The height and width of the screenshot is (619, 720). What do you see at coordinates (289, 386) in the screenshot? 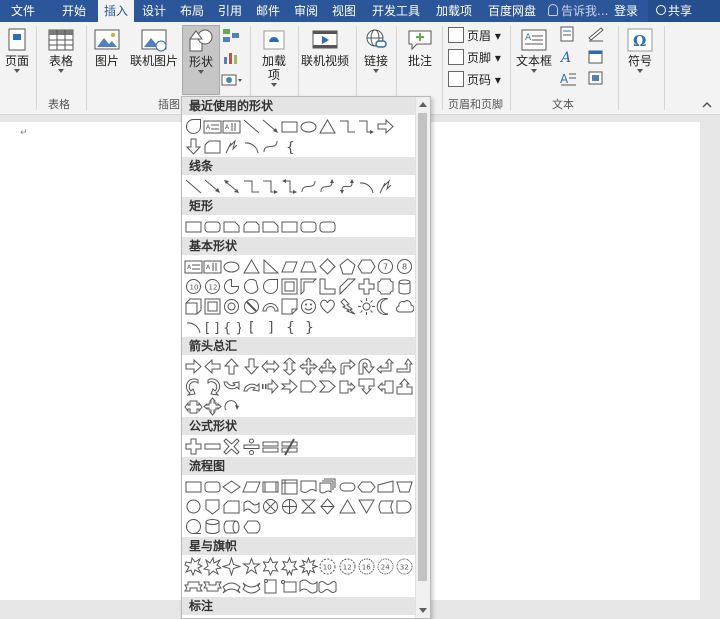
I see `shape-notched-icon` at bounding box center [289, 386].